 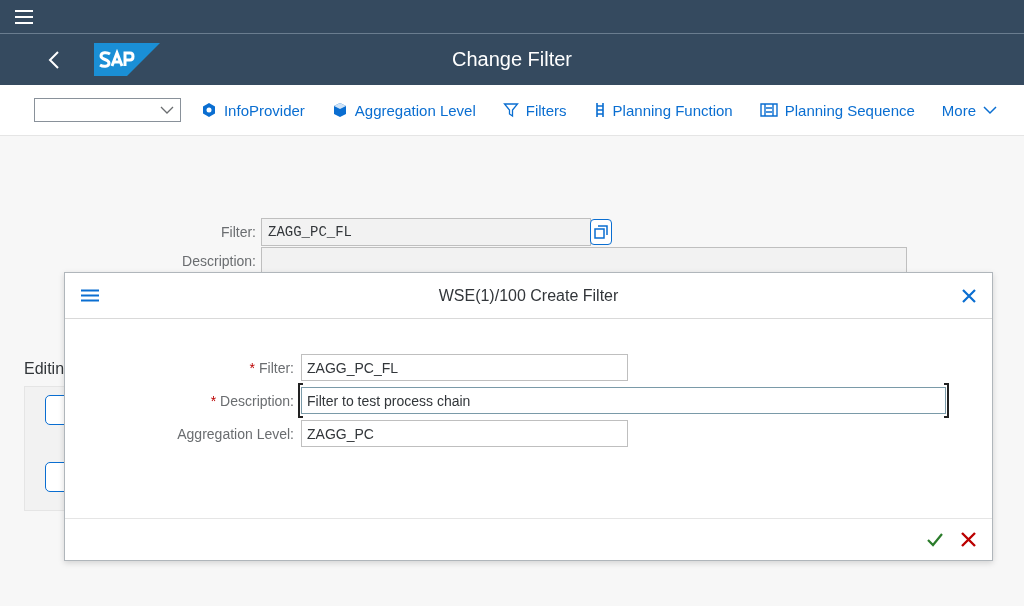 I want to click on toolbar-button: Aggregation Level, so click(x=403, y=110).